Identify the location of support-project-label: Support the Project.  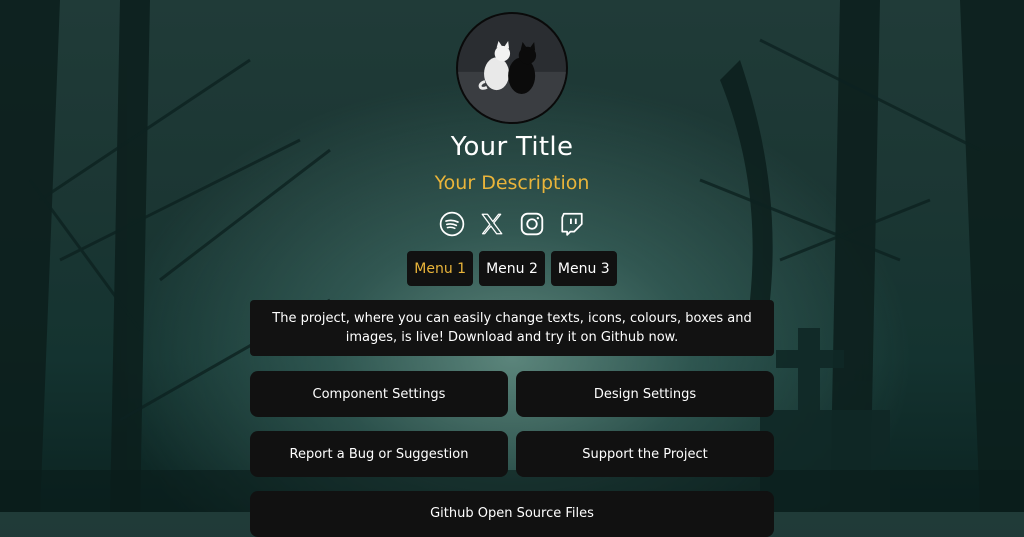
(645, 454).